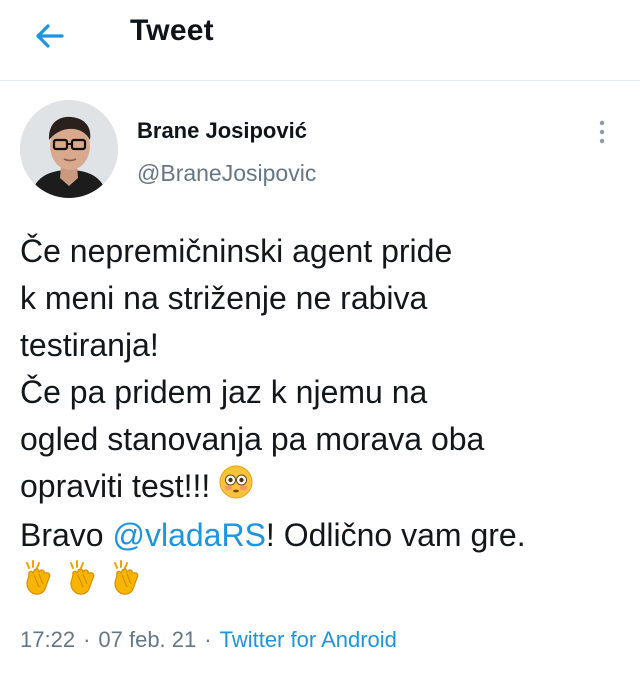 The height and width of the screenshot is (694, 640). I want to click on text-suffix: ! Odlično vam gre., so click(395, 535).